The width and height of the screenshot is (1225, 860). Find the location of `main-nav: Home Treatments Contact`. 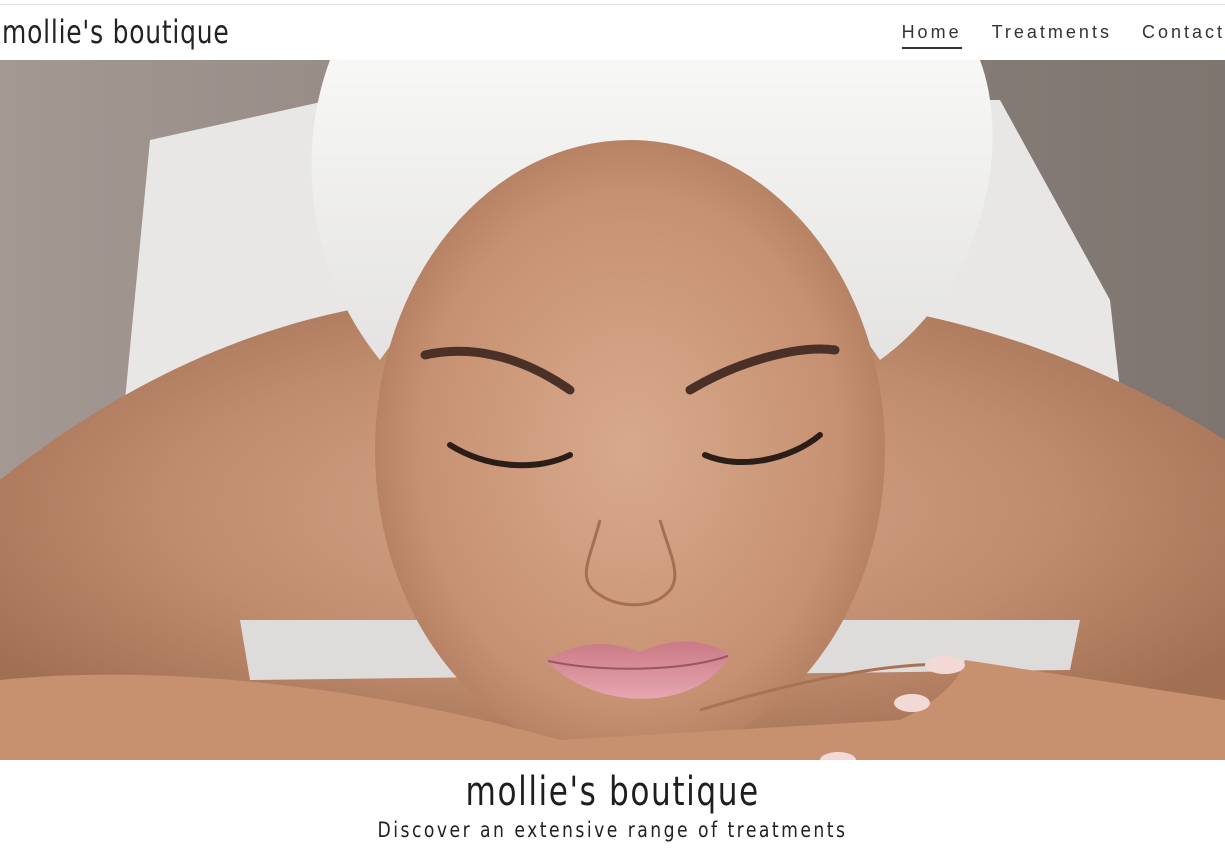

main-nav: Home Treatments Contact is located at coordinates (1063, 34).